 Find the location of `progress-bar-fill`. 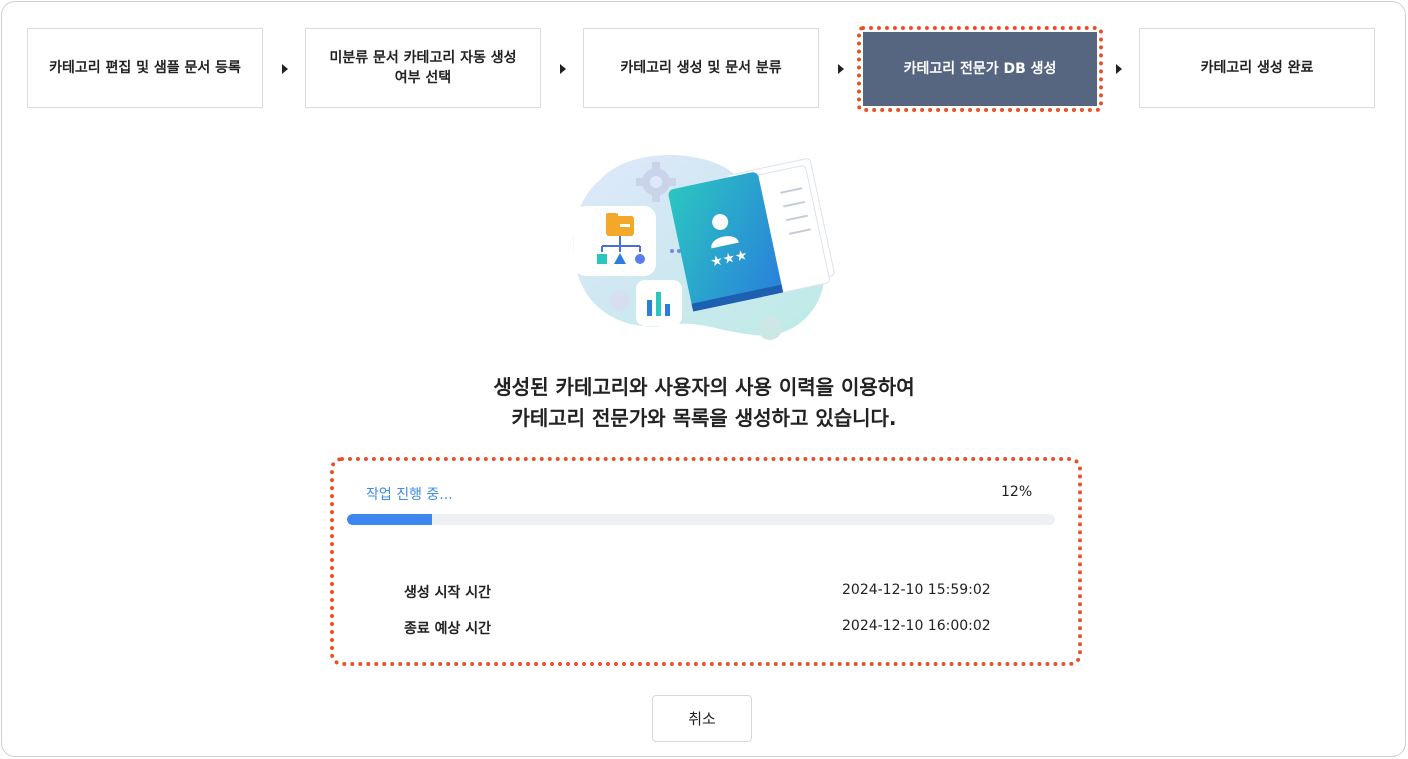

progress-bar-fill is located at coordinates (389, 519).